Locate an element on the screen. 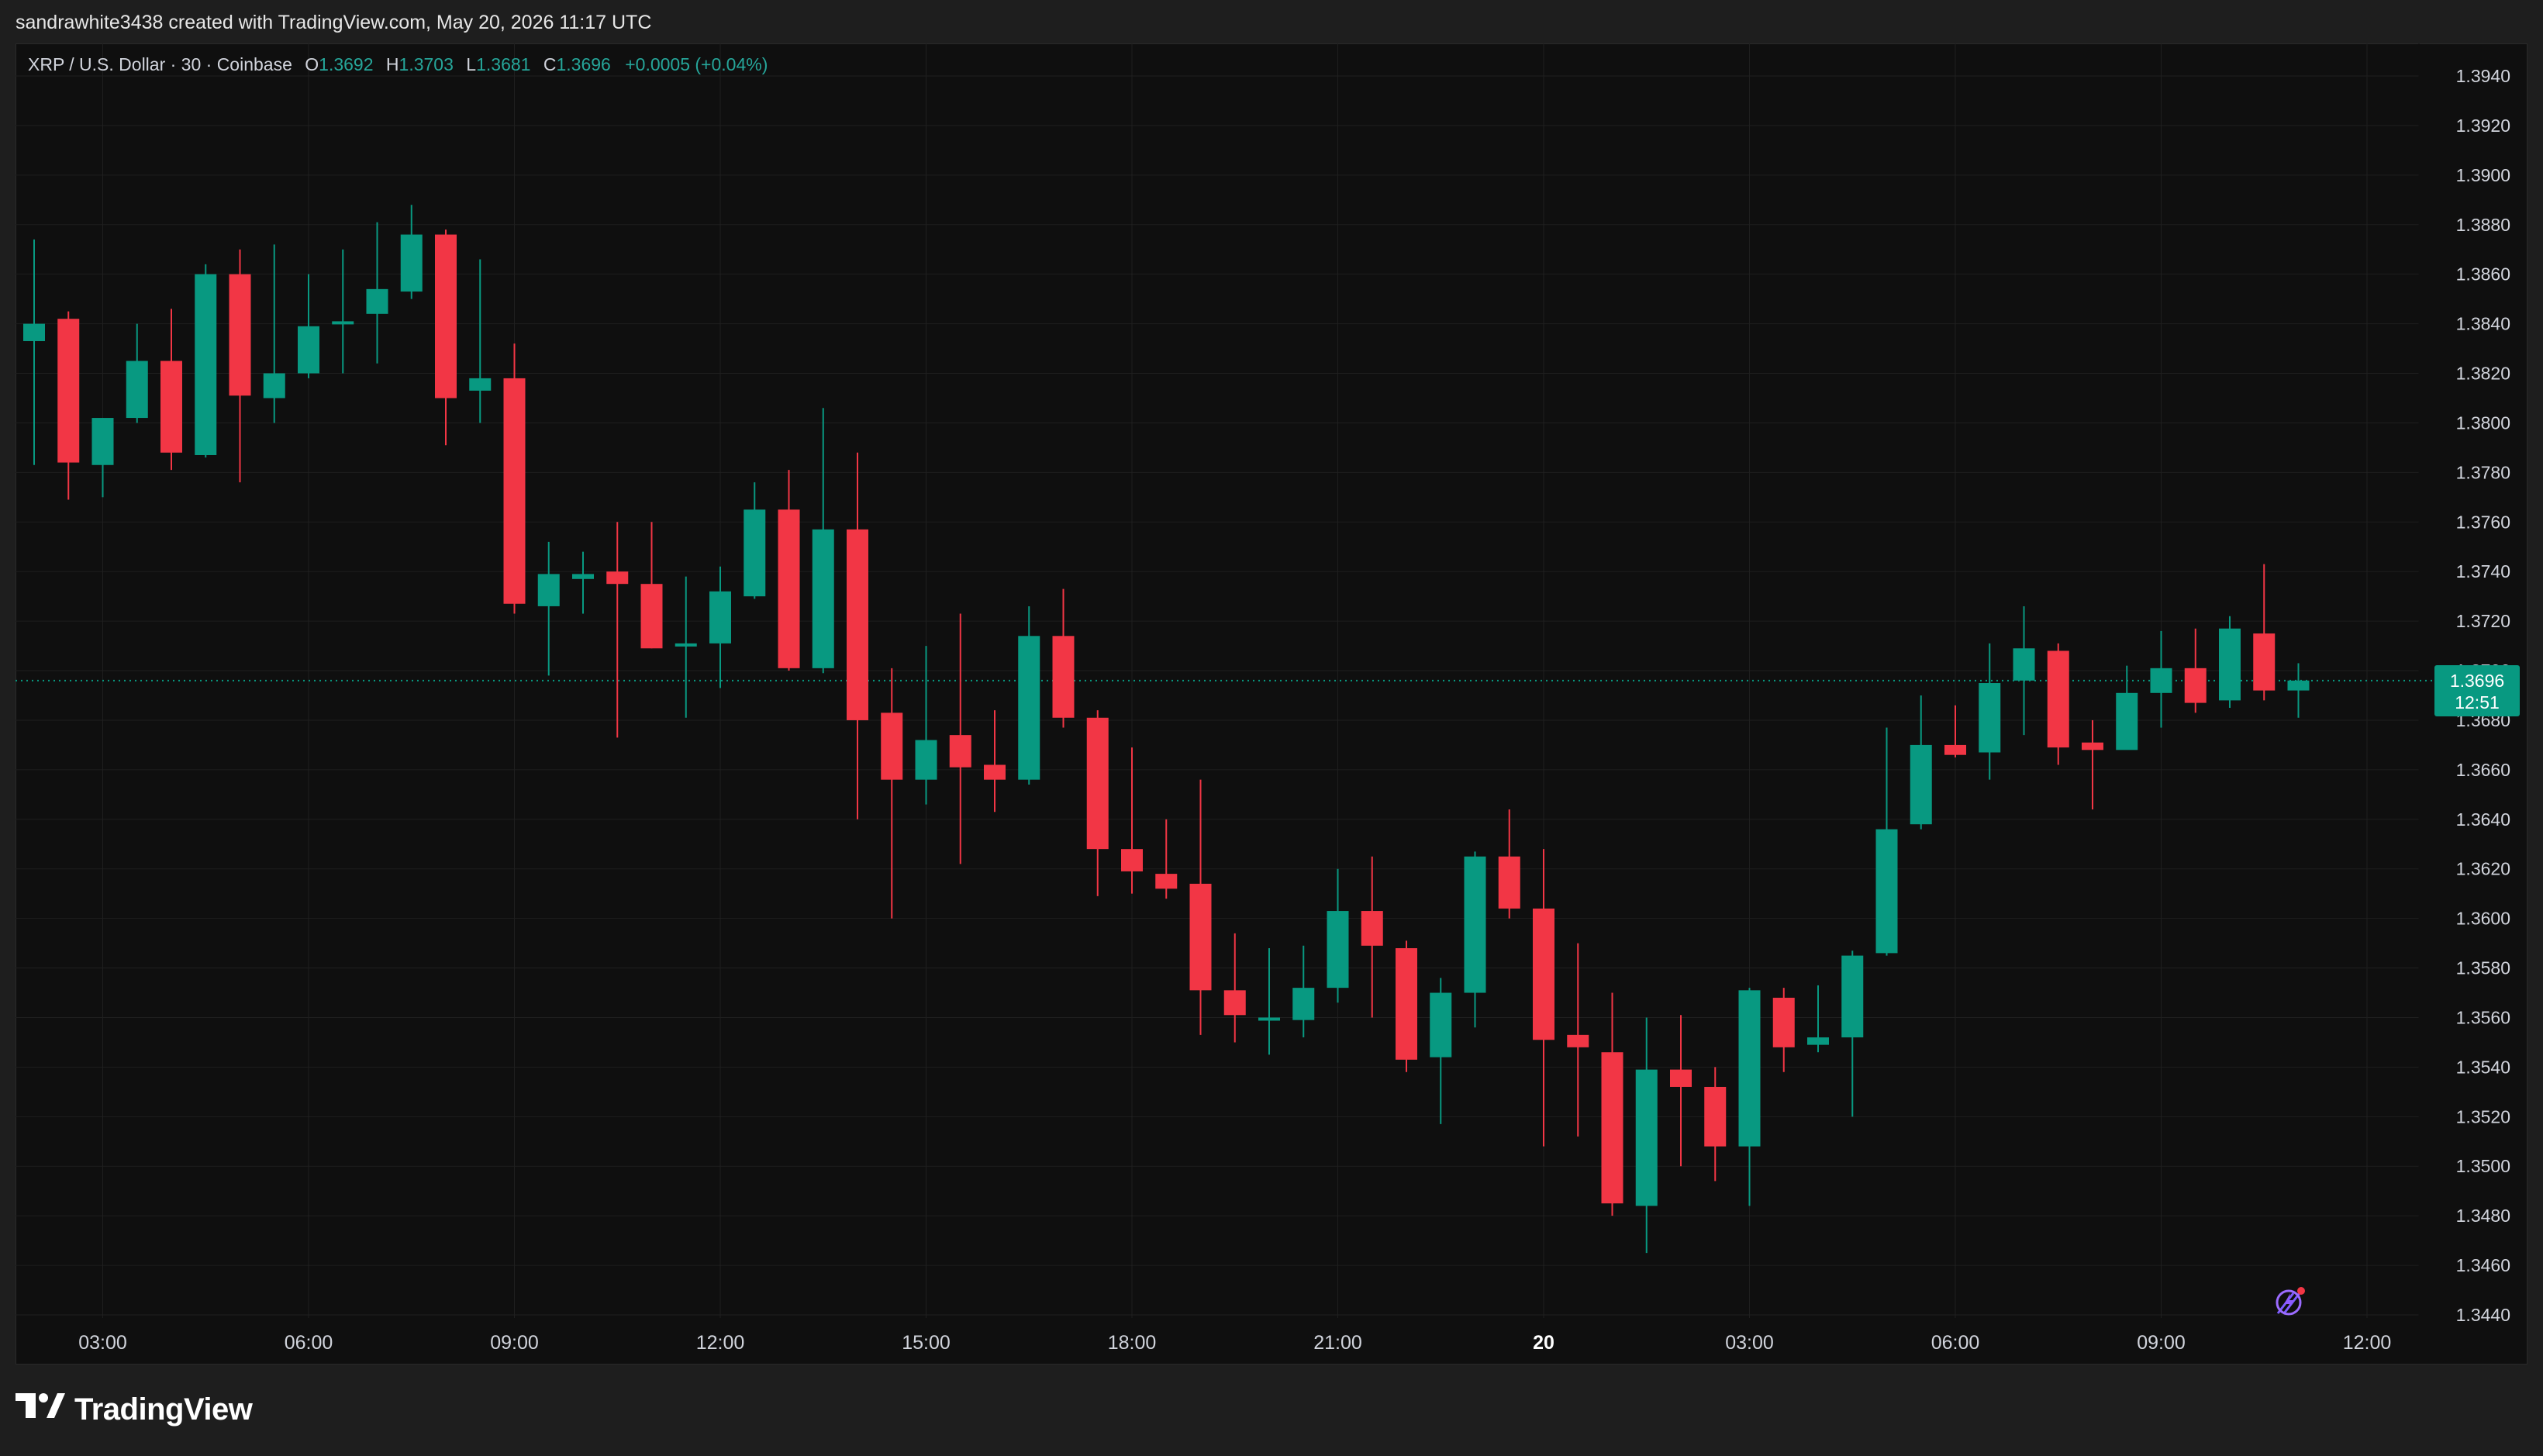  y-tick-label: 1.3940 is located at coordinates (2483, 76).